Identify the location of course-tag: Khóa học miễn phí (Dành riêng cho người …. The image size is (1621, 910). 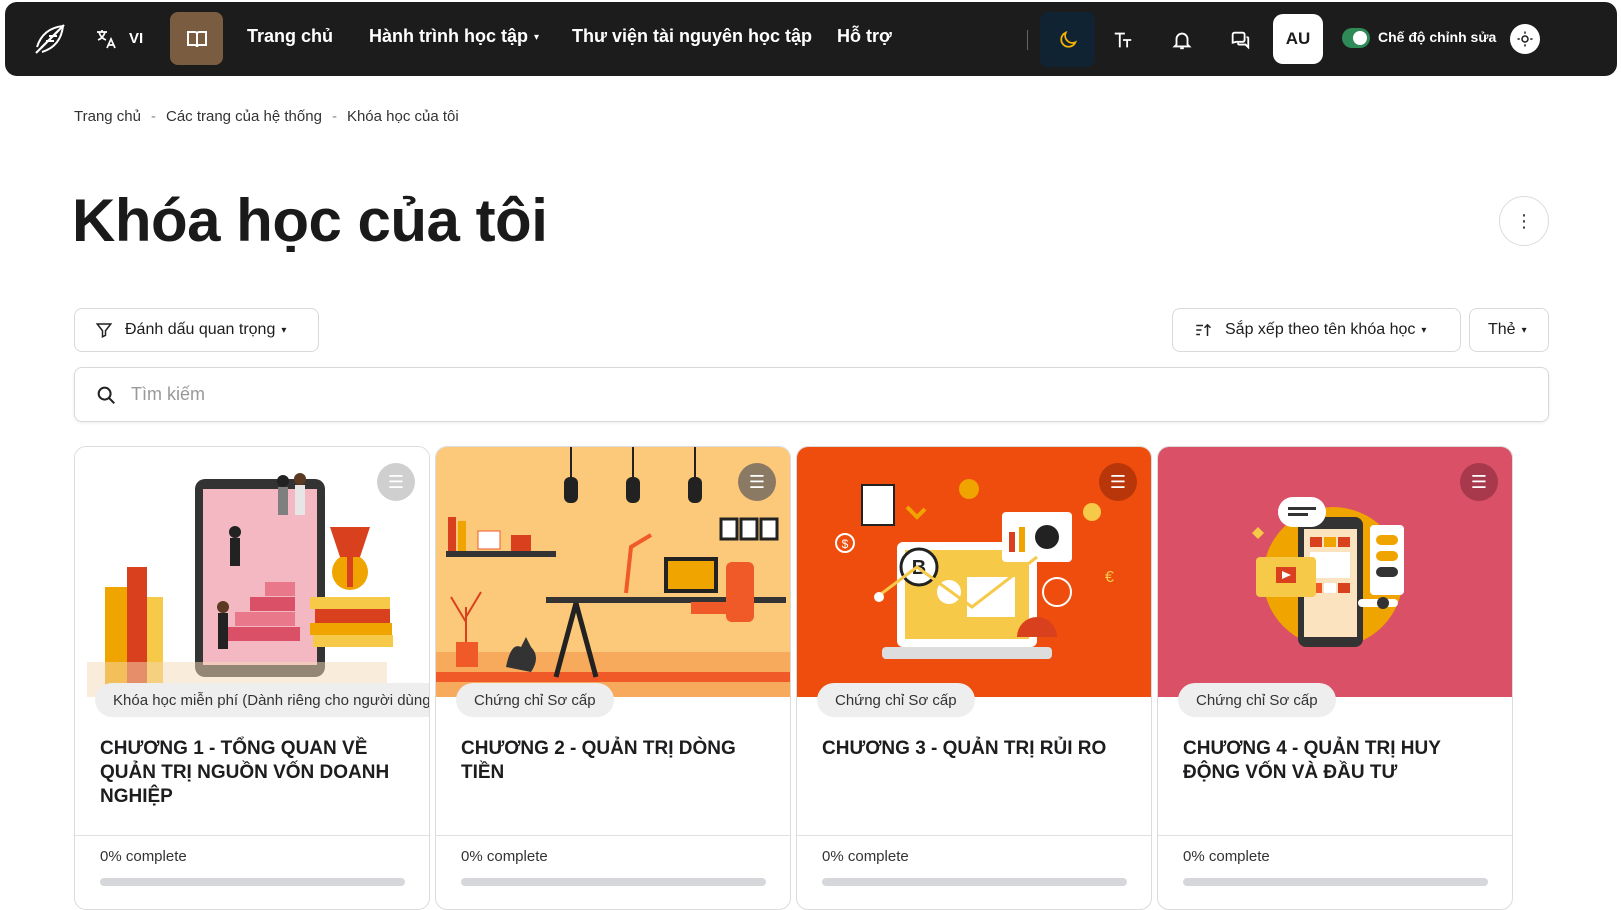
(262, 700).